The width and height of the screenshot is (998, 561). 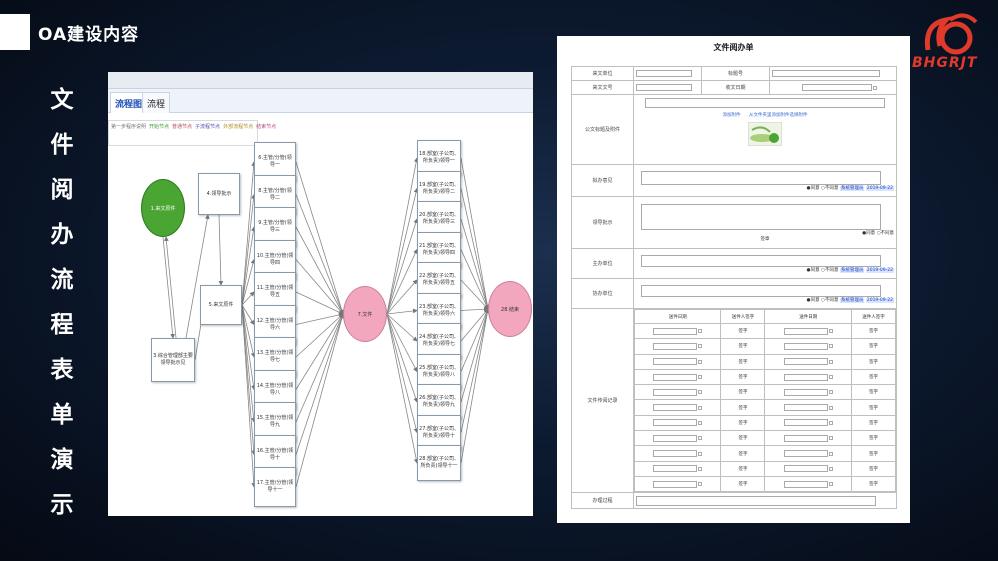 What do you see at coordinates (219, 194) in the screenshot?
I see `node-leader-approval: 4.领导批示` at bounding box center [219, 194].